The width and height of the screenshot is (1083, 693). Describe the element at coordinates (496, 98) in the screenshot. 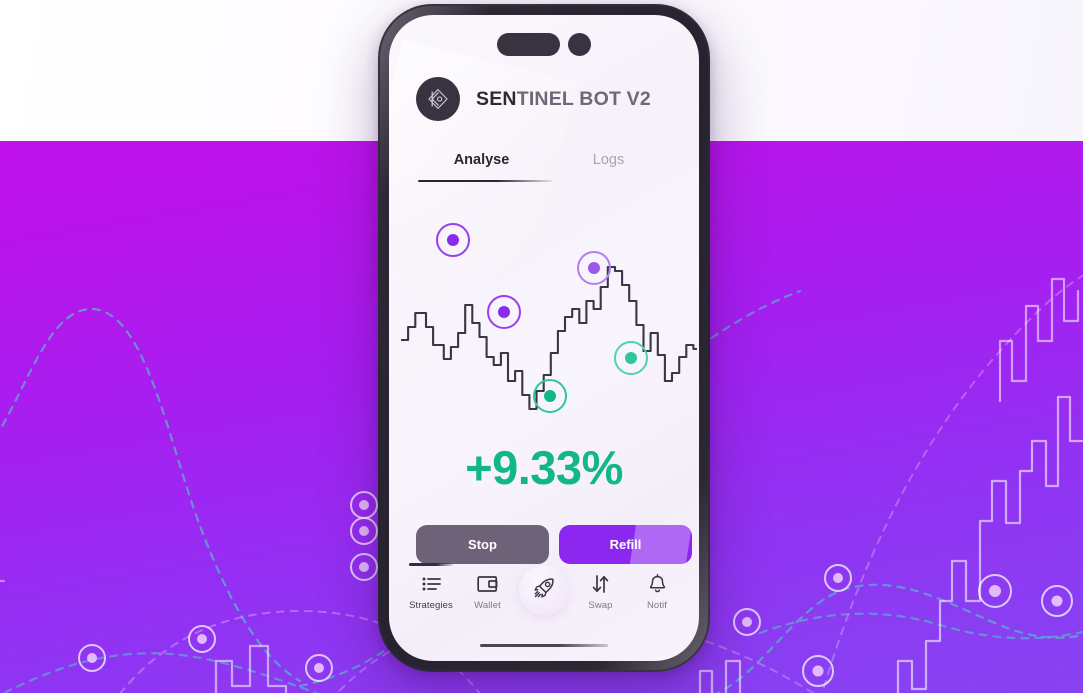

I see `brand-title-prefix: SEN` at that location.